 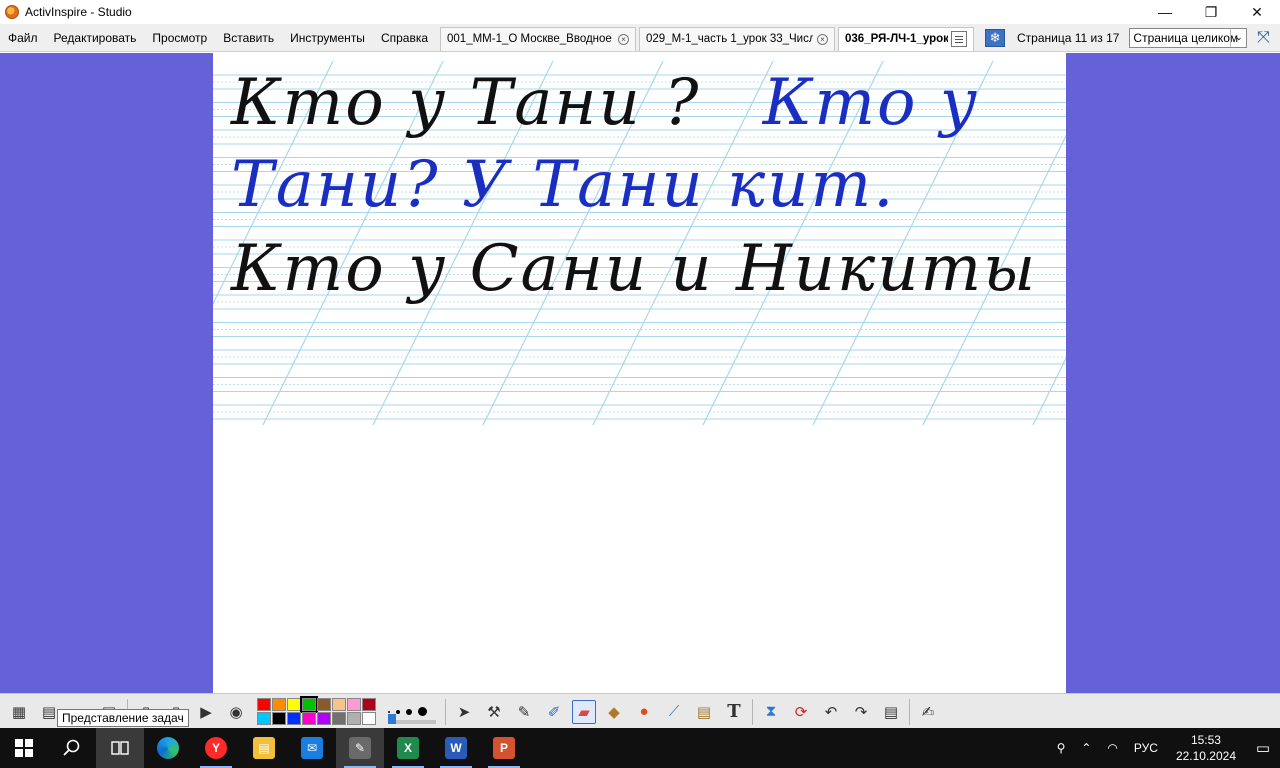 I want to click on handwriting-line-3: Кто у Сани и Никиты ?, so click(x=648, y=269).